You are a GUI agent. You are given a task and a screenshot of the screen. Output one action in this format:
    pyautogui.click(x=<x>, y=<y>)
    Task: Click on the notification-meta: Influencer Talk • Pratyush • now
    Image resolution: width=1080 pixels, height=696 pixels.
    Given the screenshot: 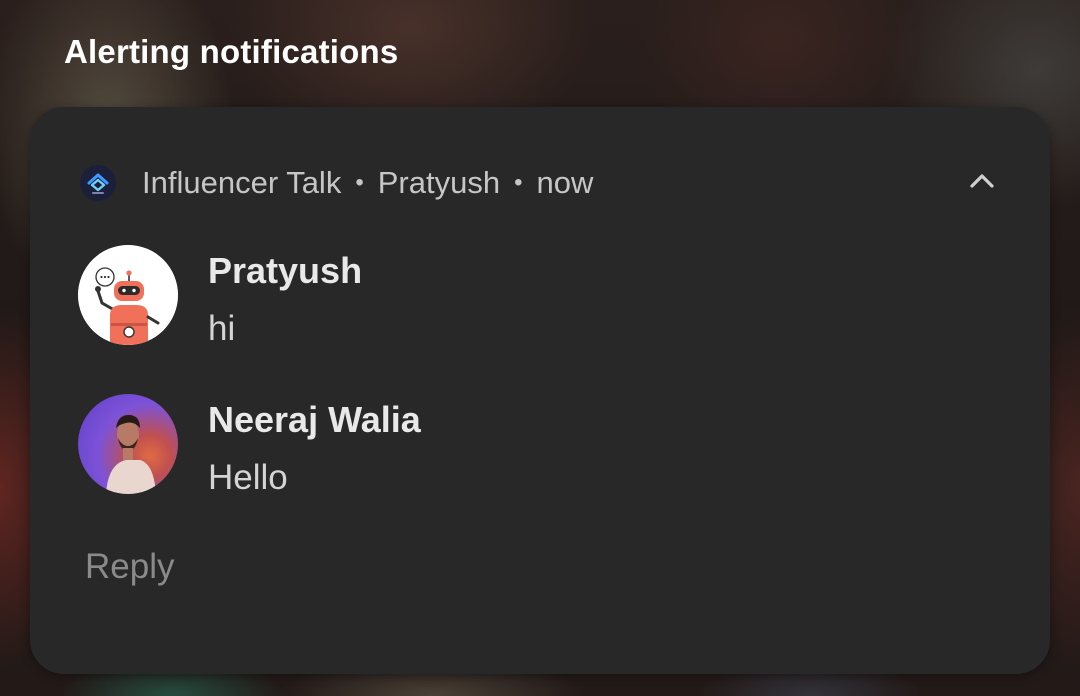 What is the action you would take?
    pyautogui.click(x=367, y=183)
    